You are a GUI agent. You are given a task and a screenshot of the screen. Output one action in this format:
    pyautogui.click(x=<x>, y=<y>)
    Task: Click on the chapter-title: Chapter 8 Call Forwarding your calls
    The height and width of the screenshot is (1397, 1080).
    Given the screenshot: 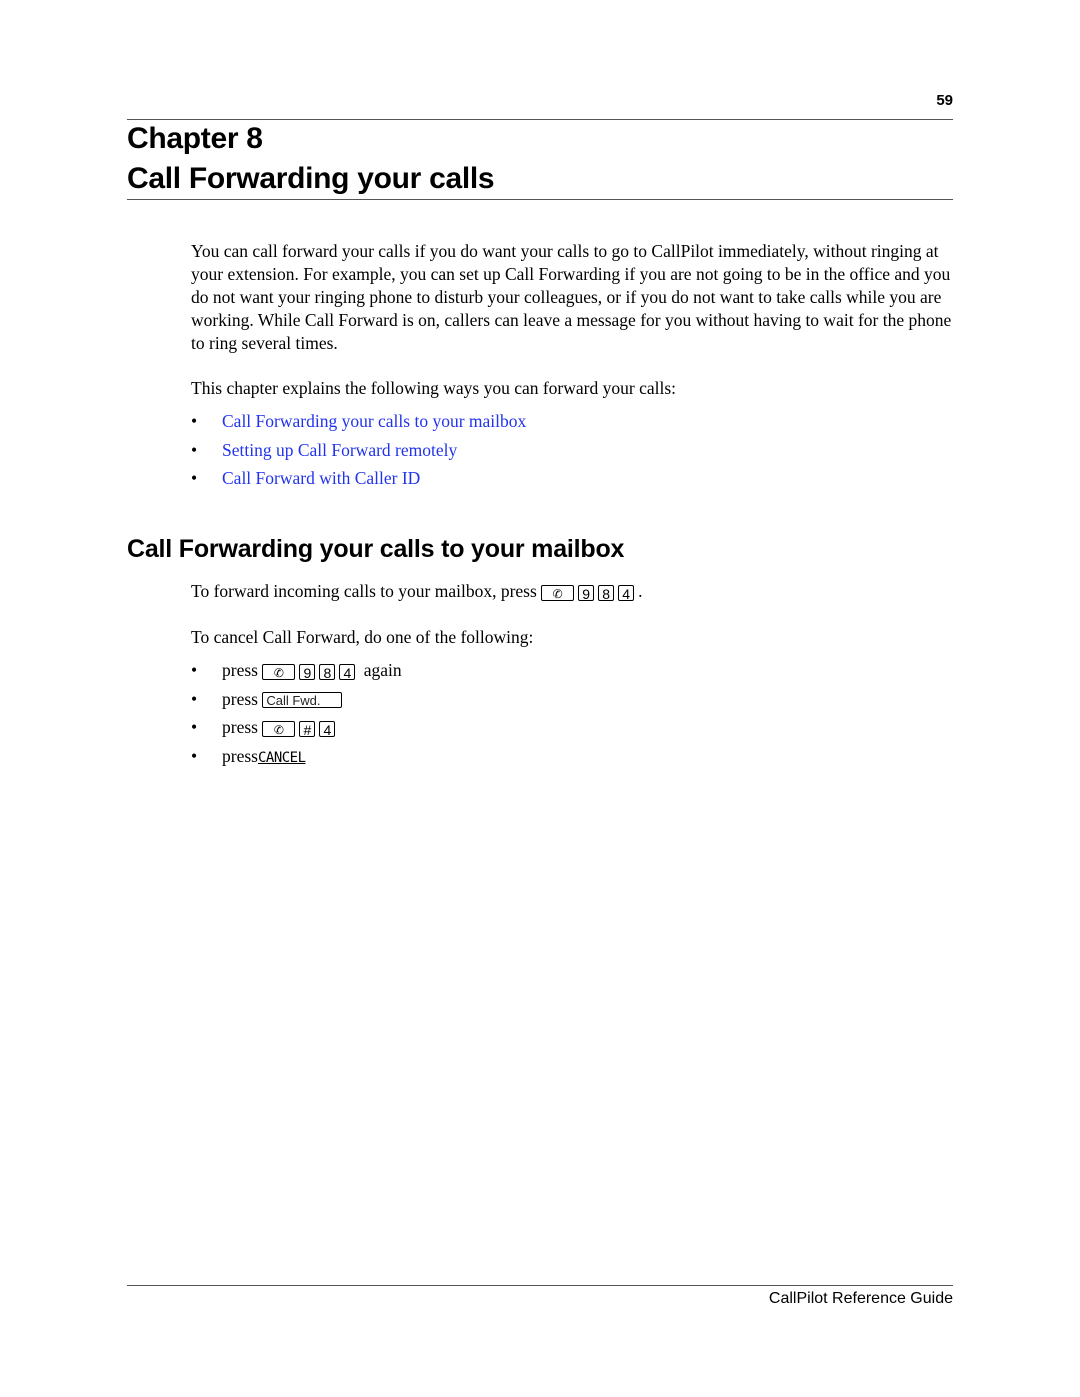 What is the action you would take?
    pyautogui.click(x=311, y=159)
    